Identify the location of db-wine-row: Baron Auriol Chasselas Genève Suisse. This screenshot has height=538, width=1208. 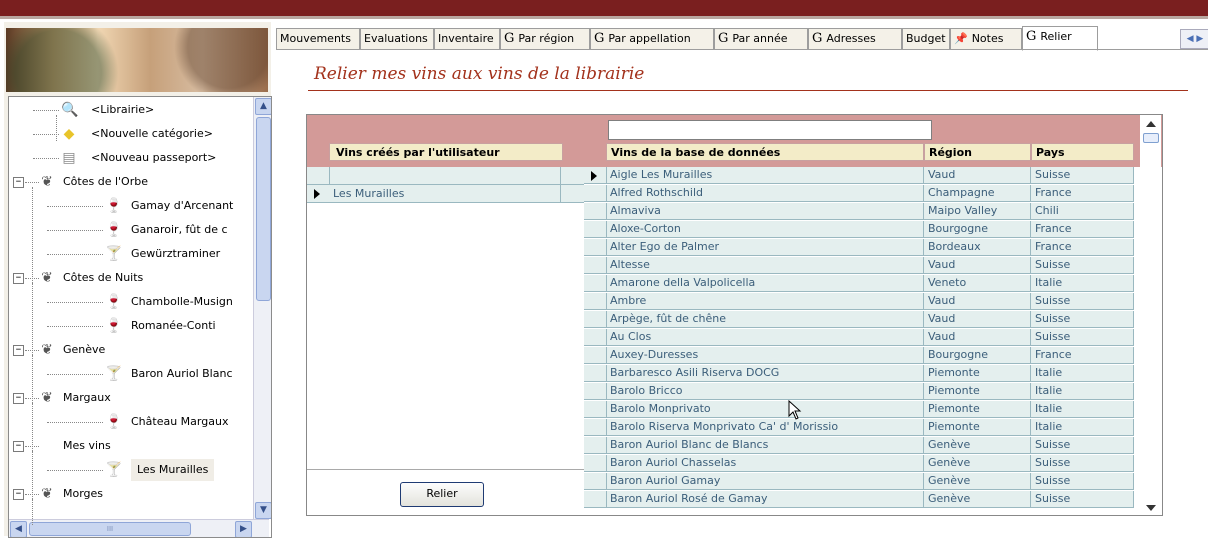
(859, 463).